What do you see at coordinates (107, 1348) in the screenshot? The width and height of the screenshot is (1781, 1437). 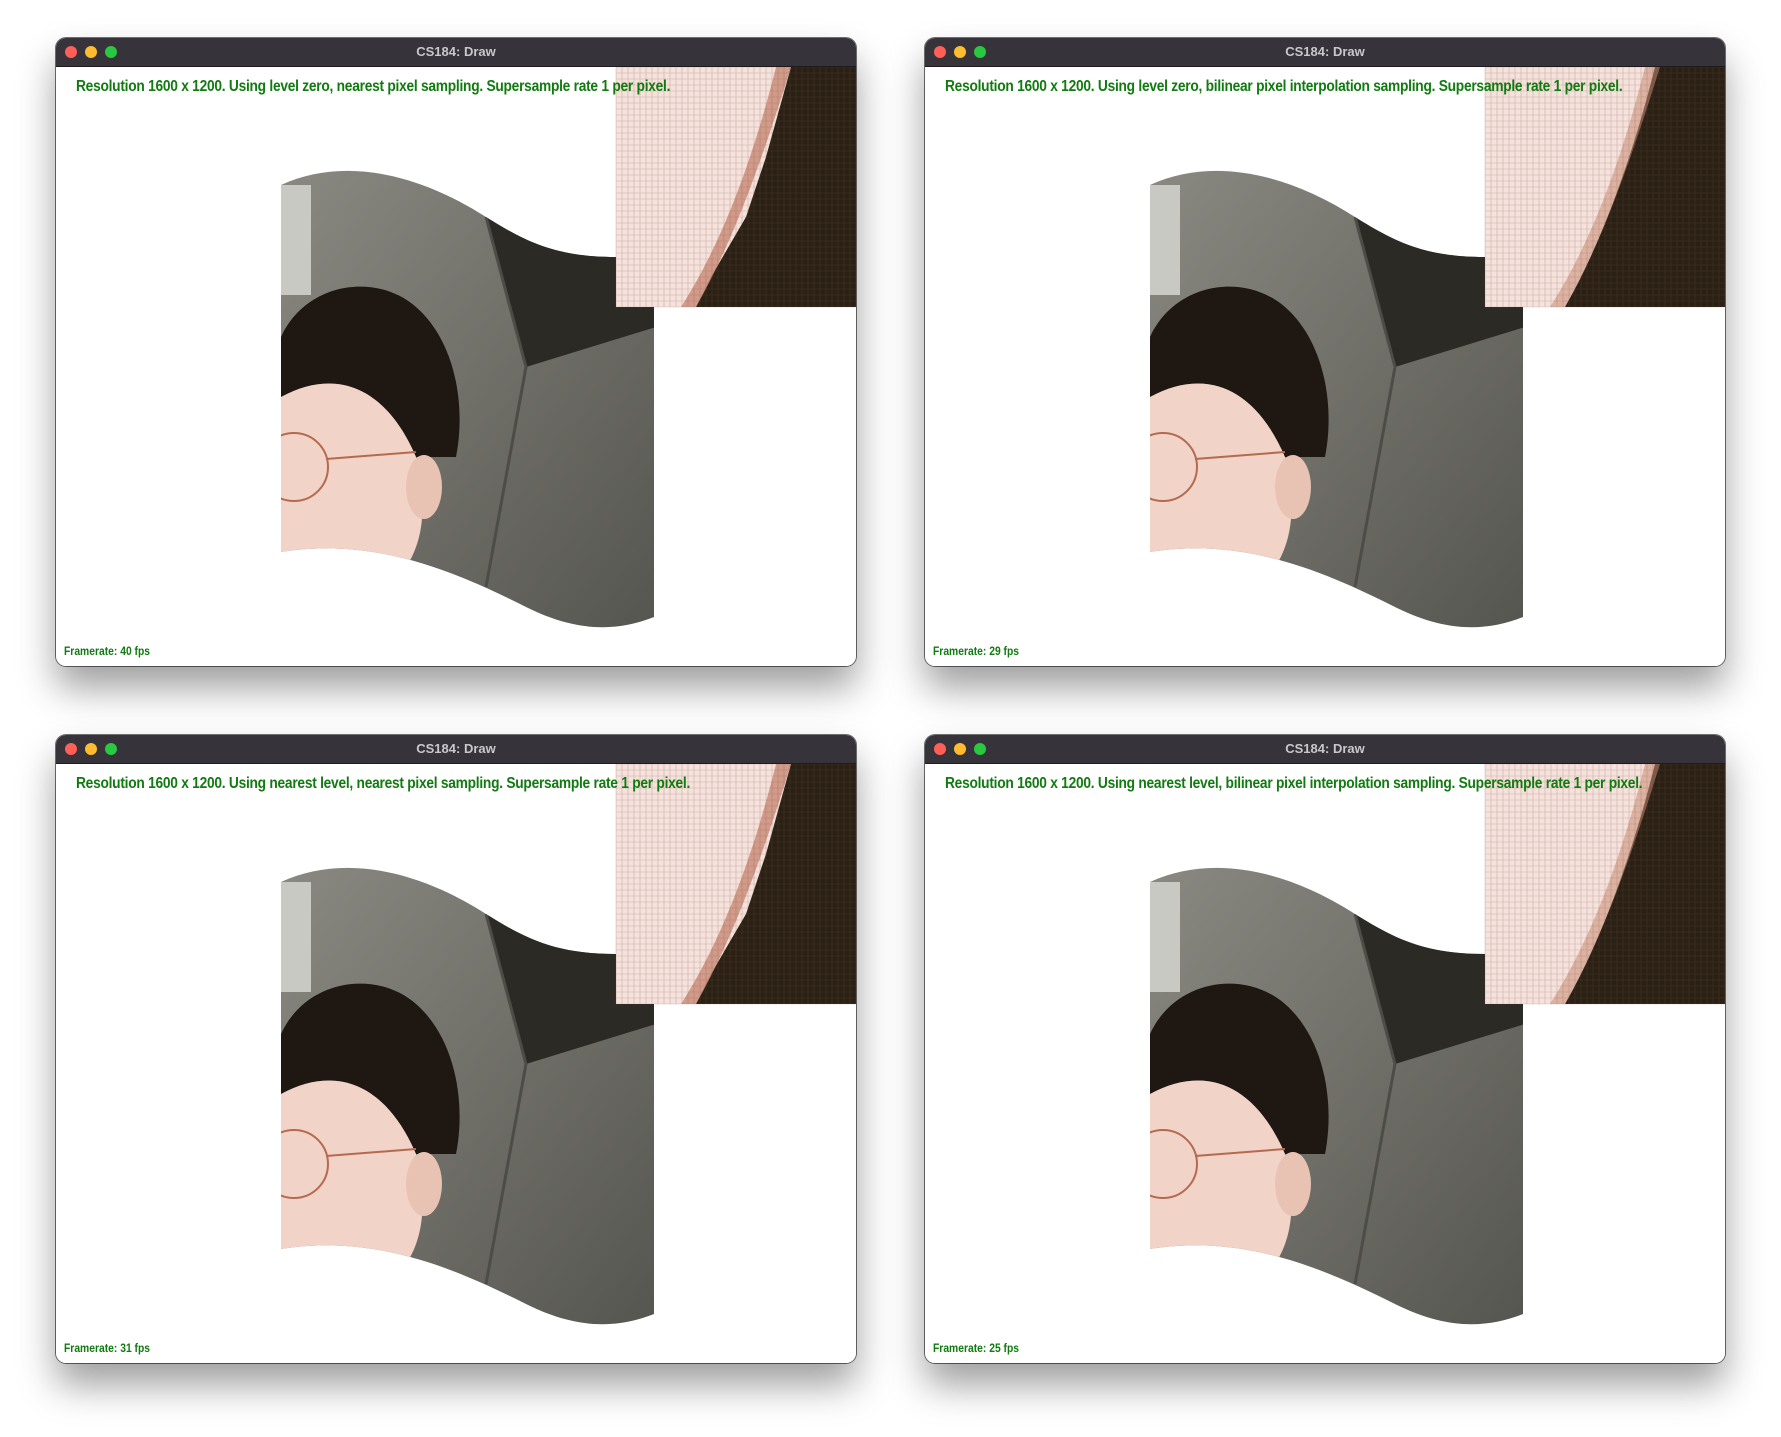 I see `framerate-readout: Framerate: 31 fps` at bounding box center [107, 1348].